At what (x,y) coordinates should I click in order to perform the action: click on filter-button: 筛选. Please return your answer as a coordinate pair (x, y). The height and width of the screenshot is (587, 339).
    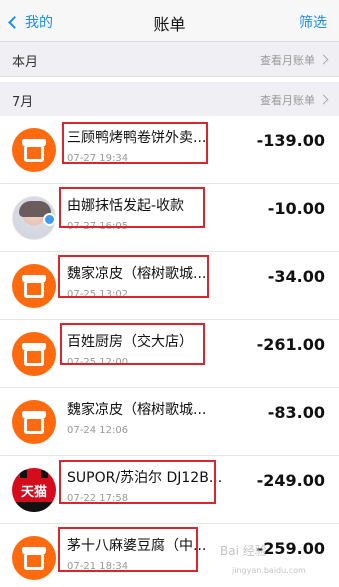
    Looking at the image, I should click on (313, 22).